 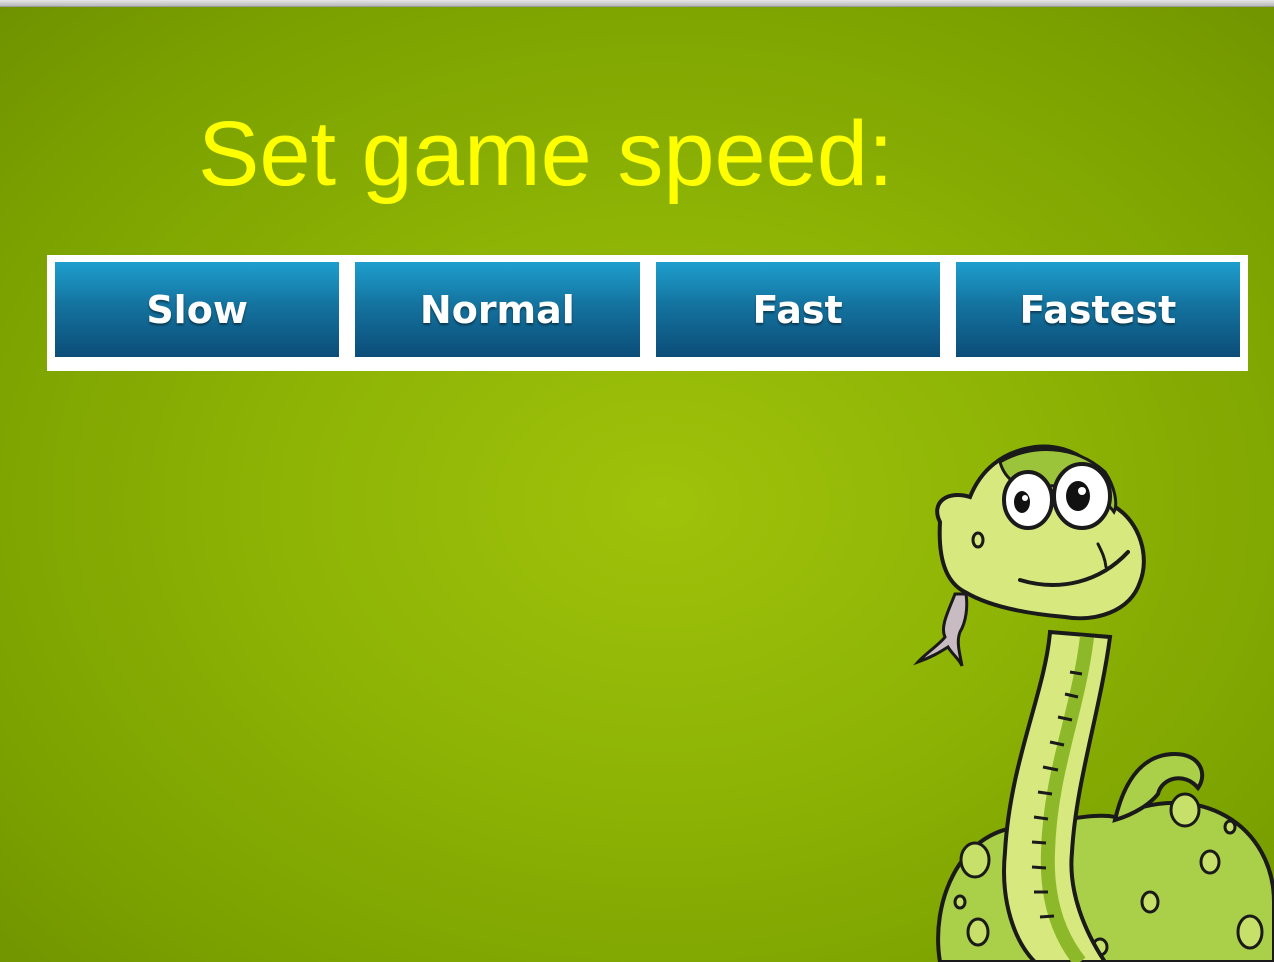 I want to click on window-top-edge, so click(x=637, y=3).